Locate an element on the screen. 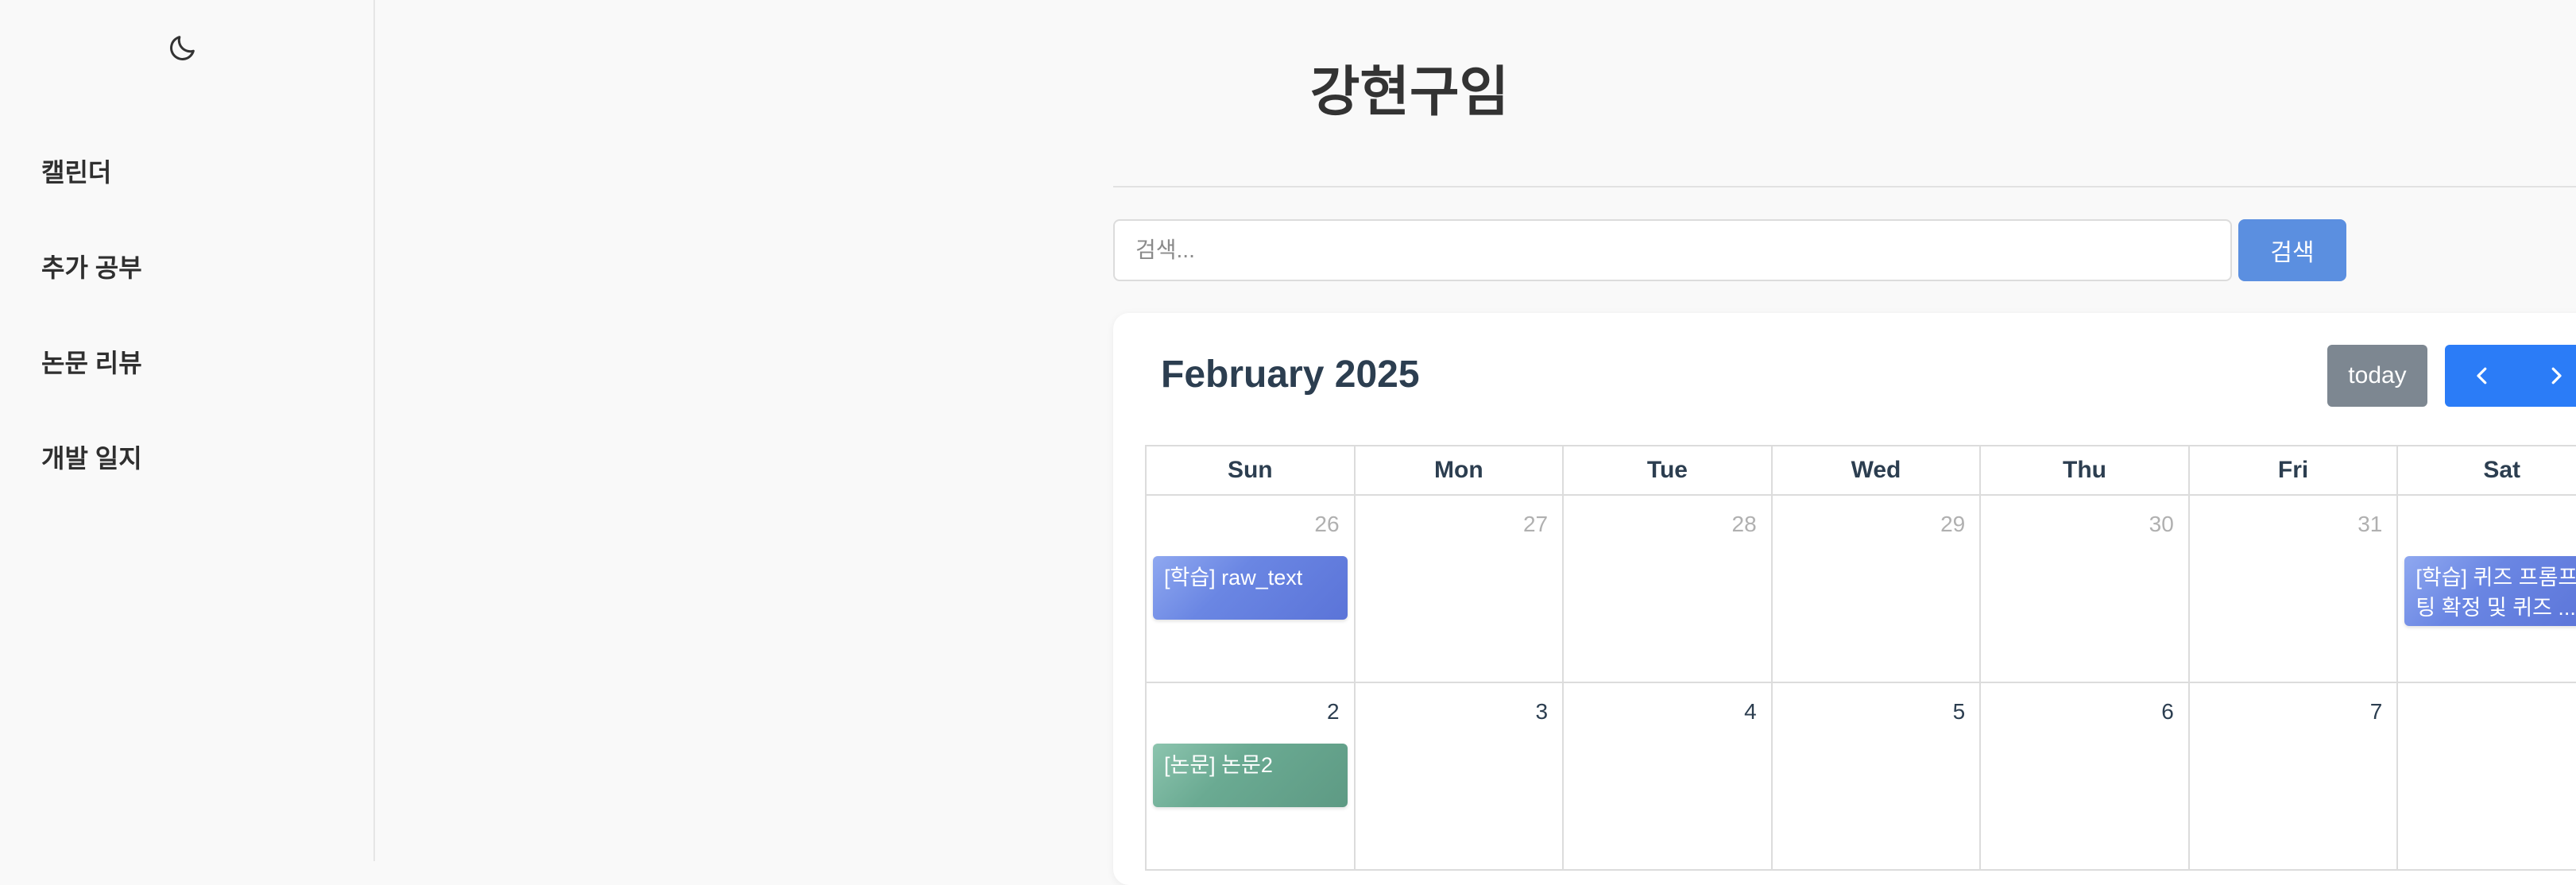 This screenshot has height=885, width=2576. day-cell: 5 is located at coordinates (1876, 776).